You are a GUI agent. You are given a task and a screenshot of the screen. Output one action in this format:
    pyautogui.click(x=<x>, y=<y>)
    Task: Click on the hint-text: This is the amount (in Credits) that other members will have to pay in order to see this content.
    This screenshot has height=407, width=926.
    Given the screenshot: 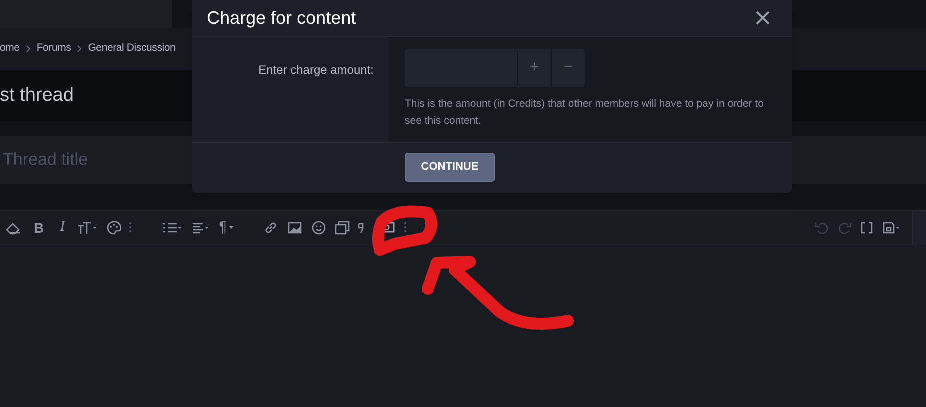 What is the action you would take?
    pyautogui.click(x=585, y=113)
    